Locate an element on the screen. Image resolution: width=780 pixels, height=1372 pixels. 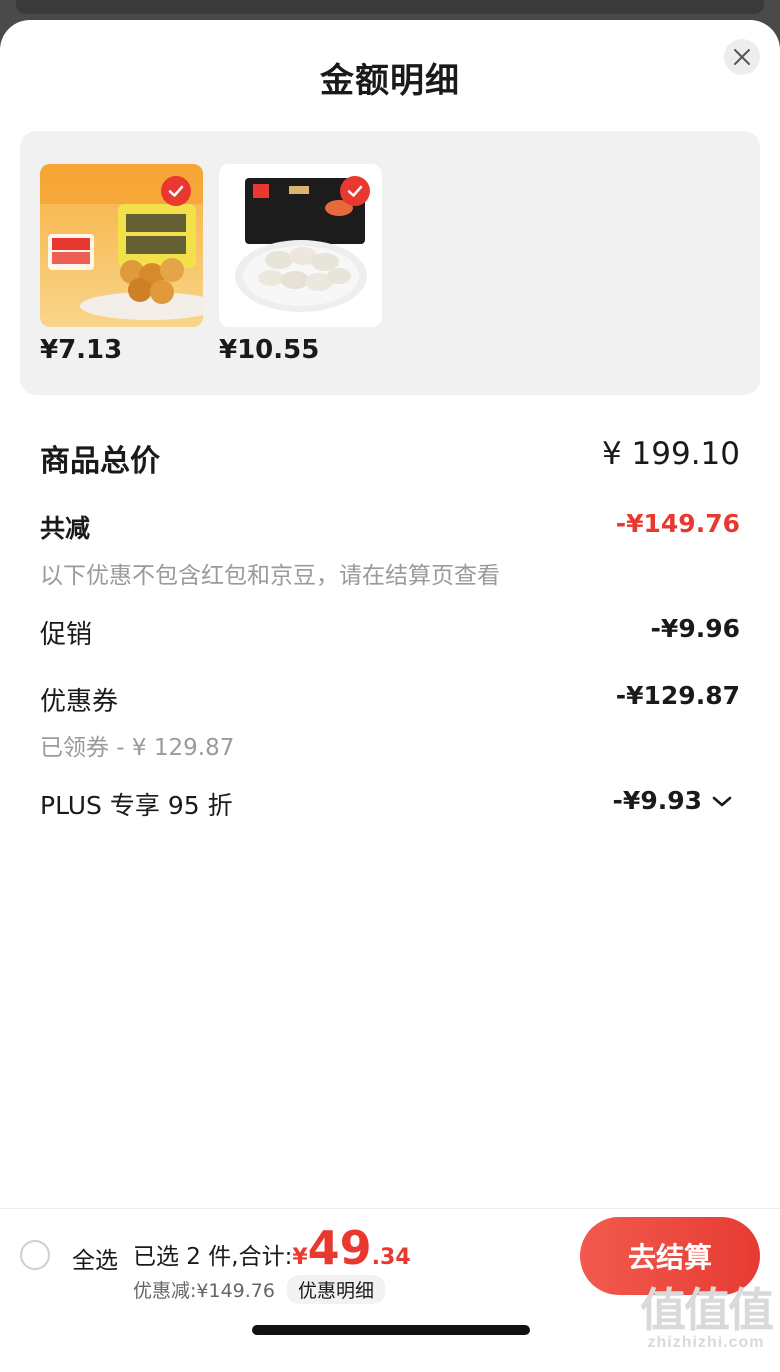
product-price: ¥10.55 is located at coordinates (269, 350).